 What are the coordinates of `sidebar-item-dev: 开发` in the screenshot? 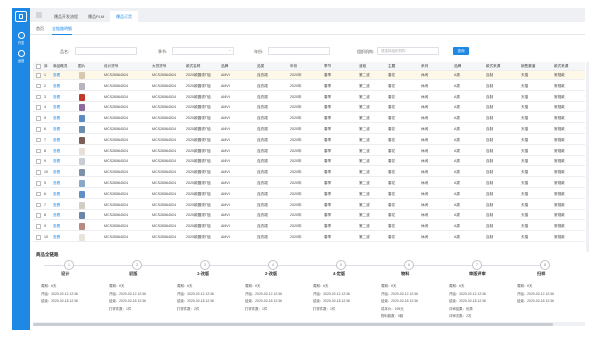 It's located at (21, 38).